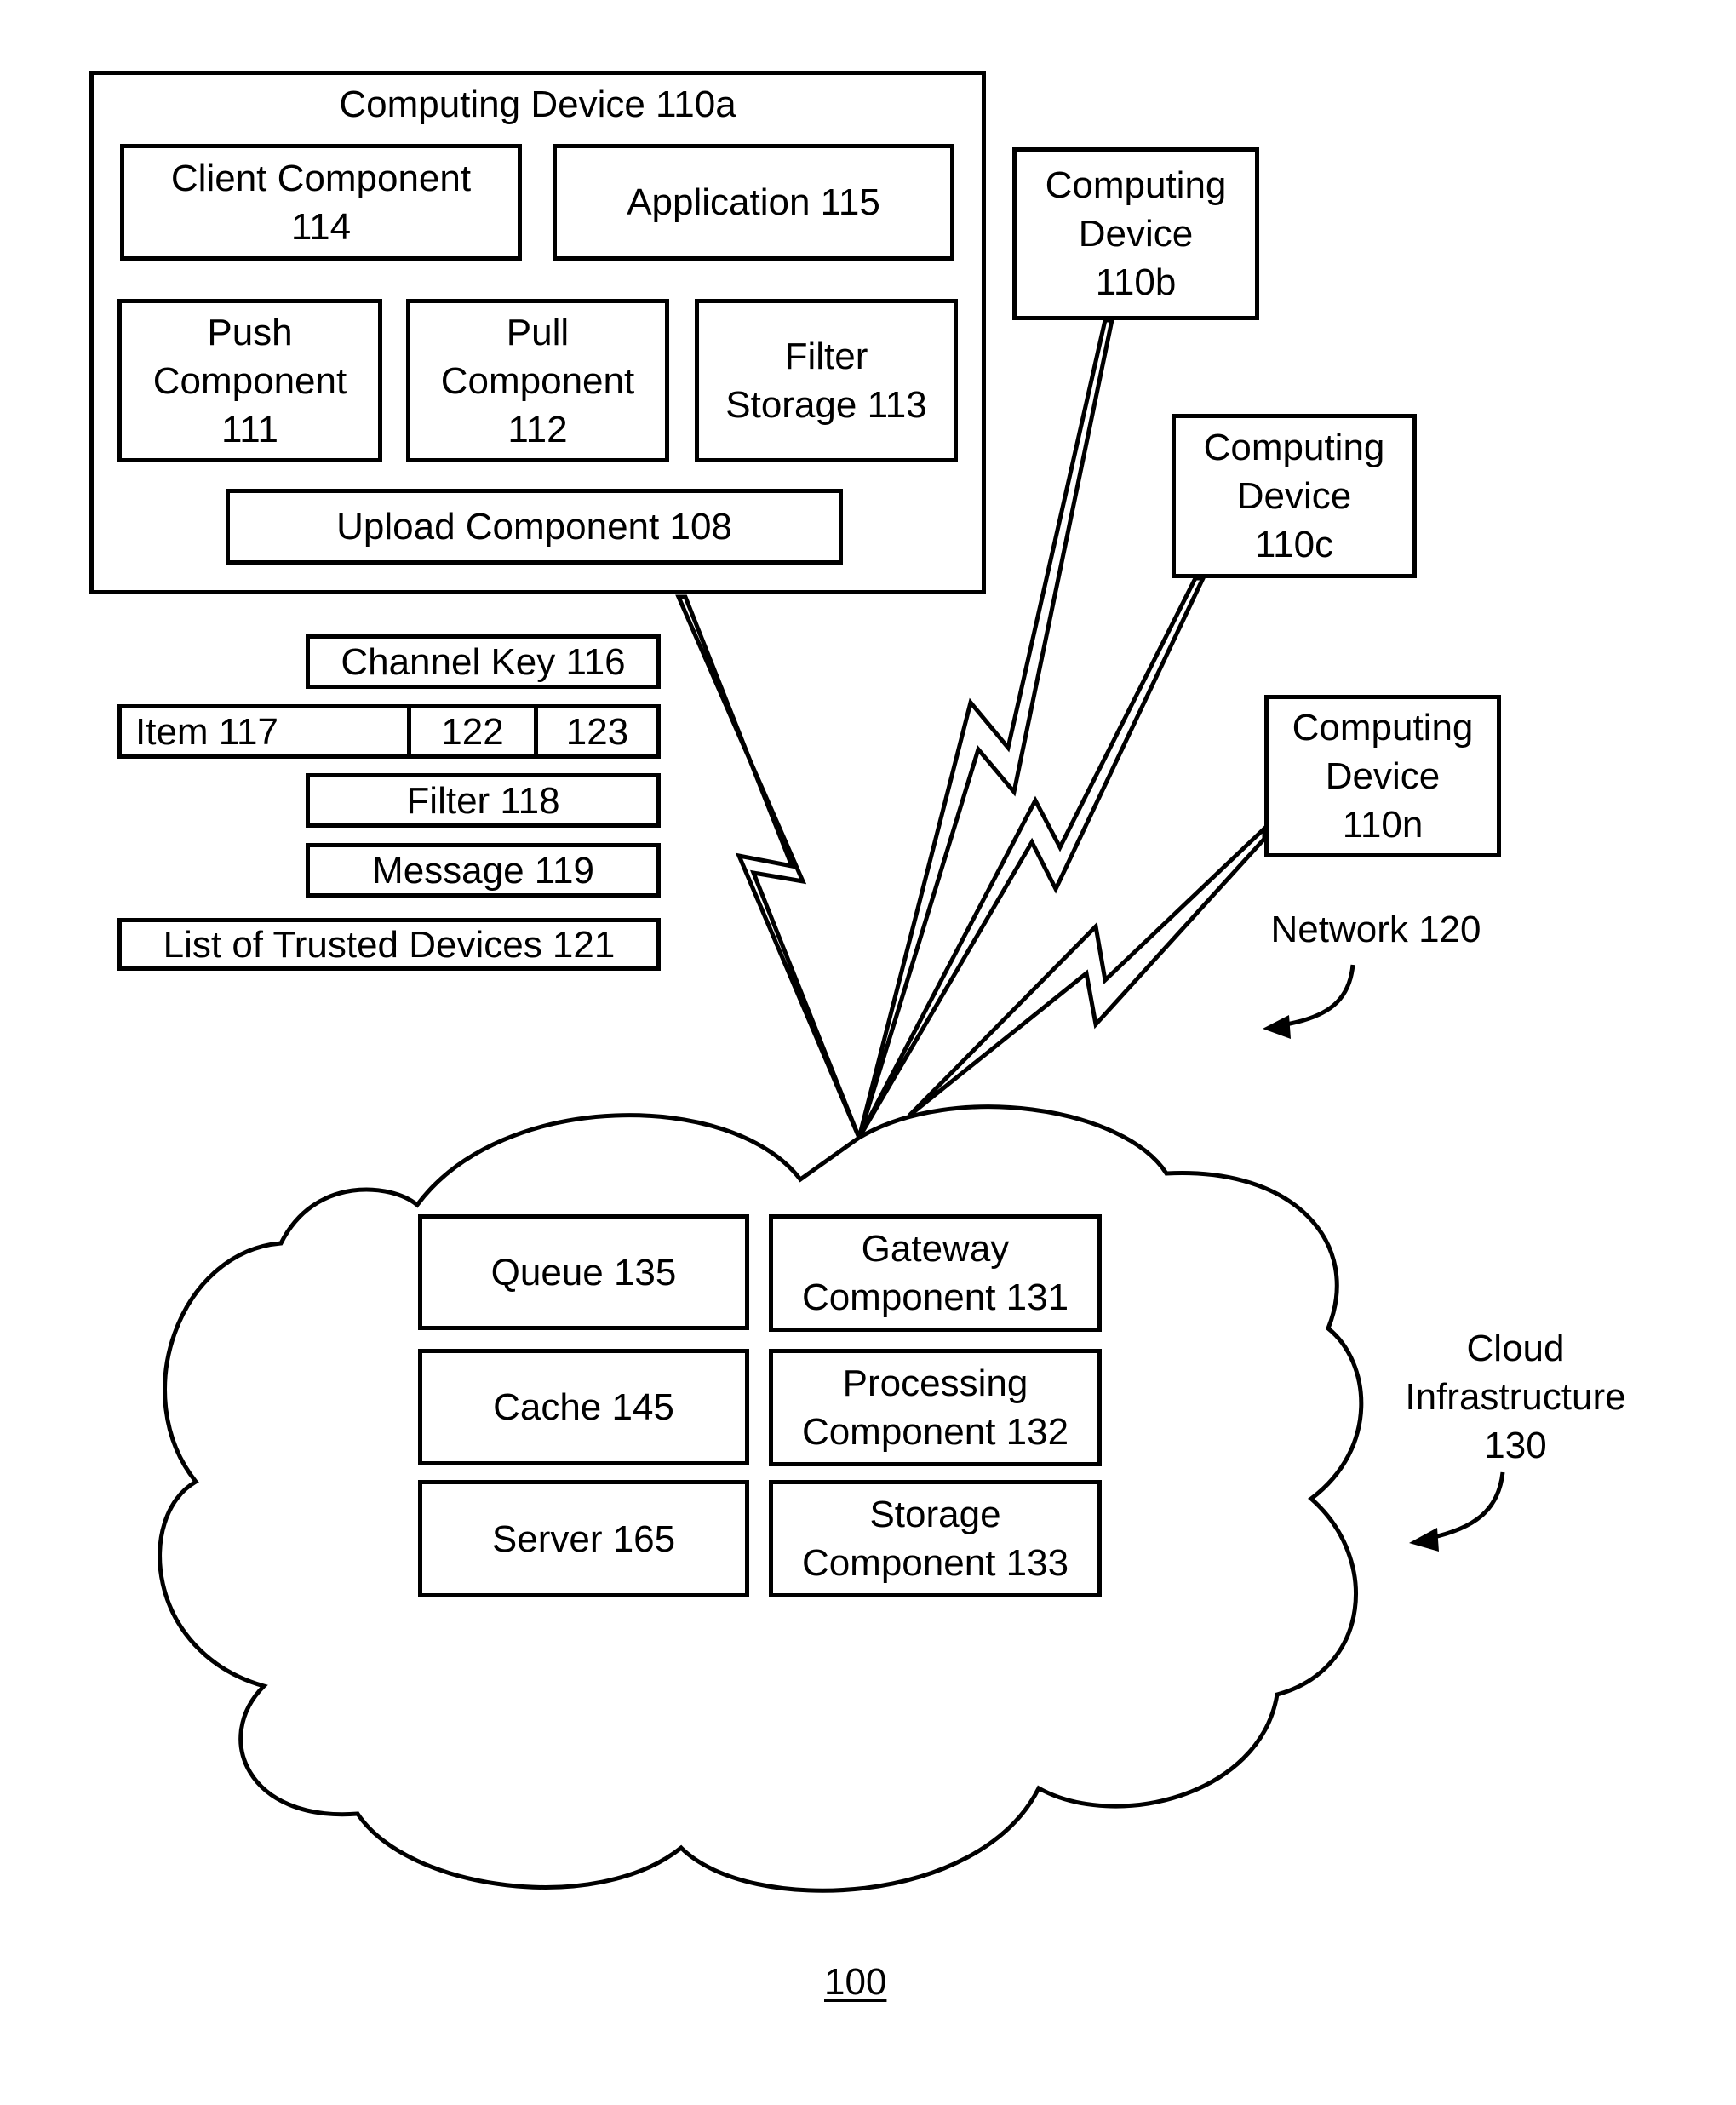 The image size is (1736, 2105). I want to click on figure-reference-number: 100, so click(855, 1982).